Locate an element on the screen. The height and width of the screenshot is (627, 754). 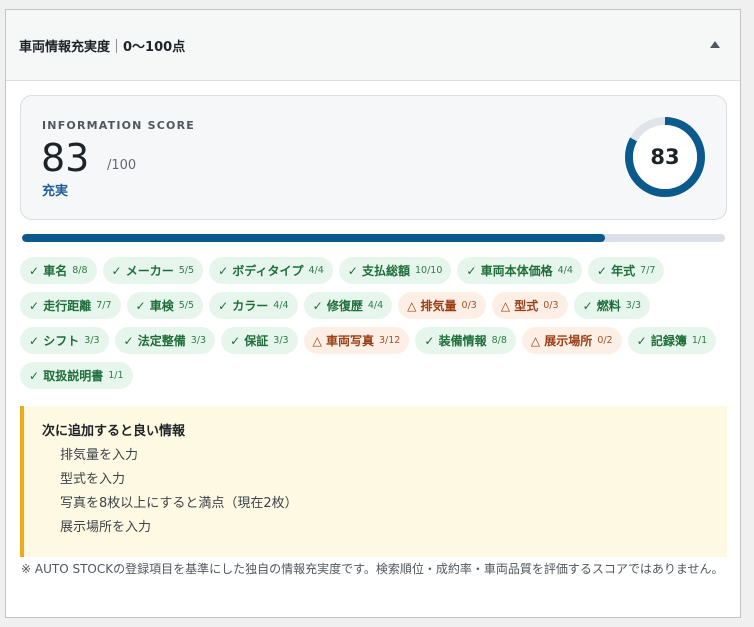
suggestion-item: 展示場所を入力 is located at coordinates (106, 527).